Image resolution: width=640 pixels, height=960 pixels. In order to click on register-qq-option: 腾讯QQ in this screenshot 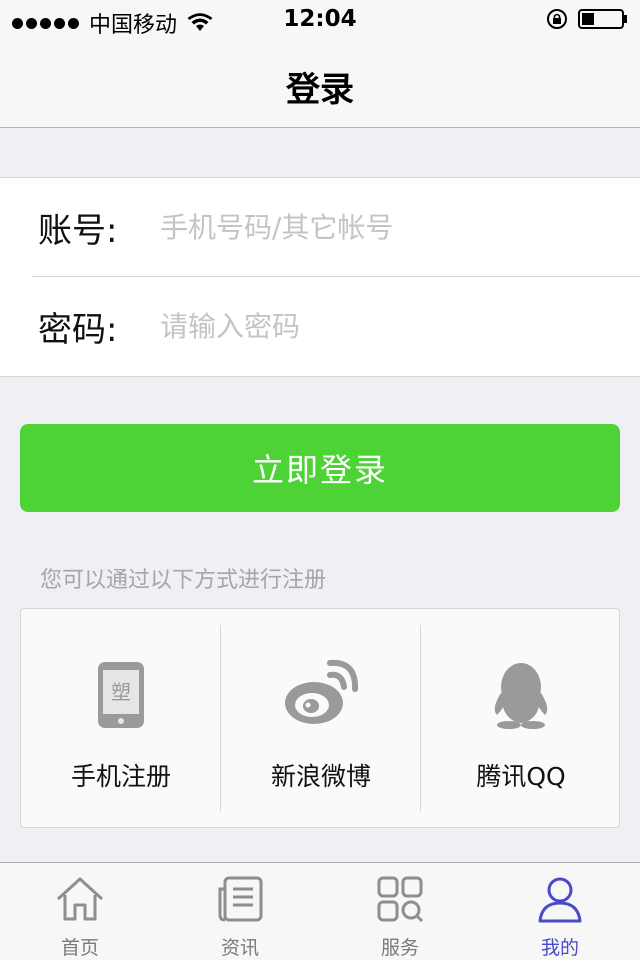, I will do `click(521, 718)`.